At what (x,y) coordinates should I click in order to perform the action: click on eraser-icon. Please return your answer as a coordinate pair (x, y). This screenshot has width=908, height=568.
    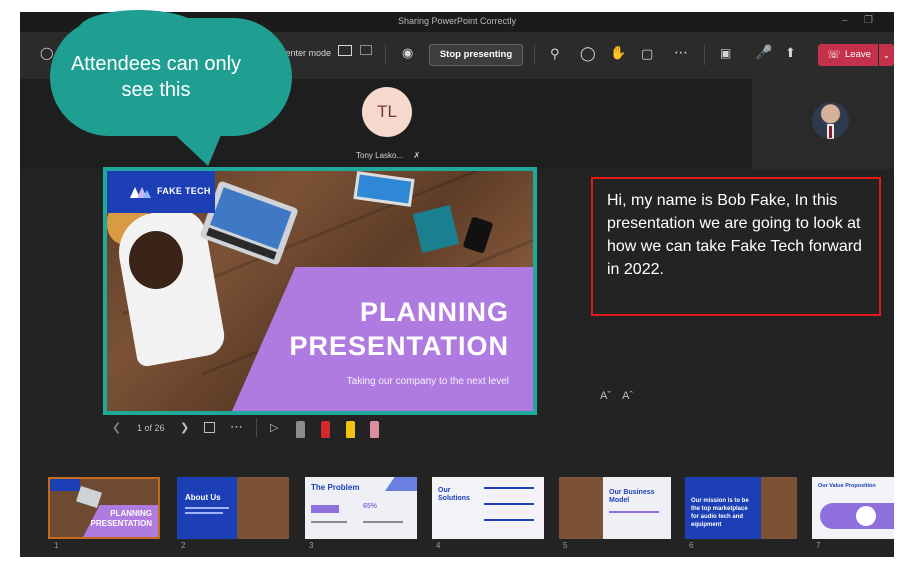
    Looking at the image, I should click on (374, 429).